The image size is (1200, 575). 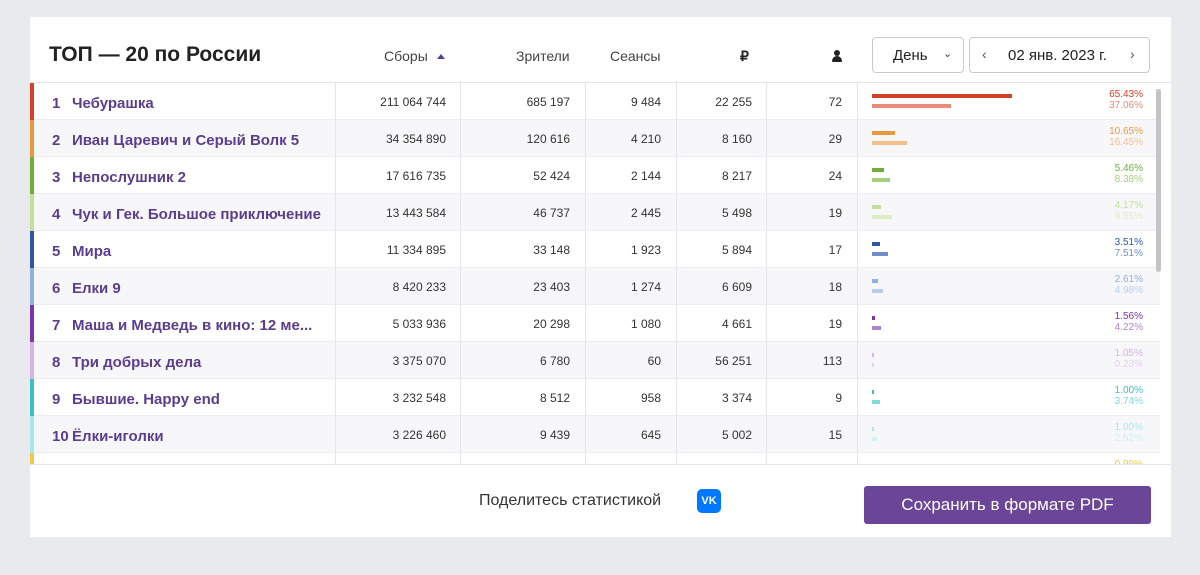 What do you see at coordinates (832, 361) in the screenshot?
I see `cell-viewers-per-session: 113` at bounding box center [832, 361].